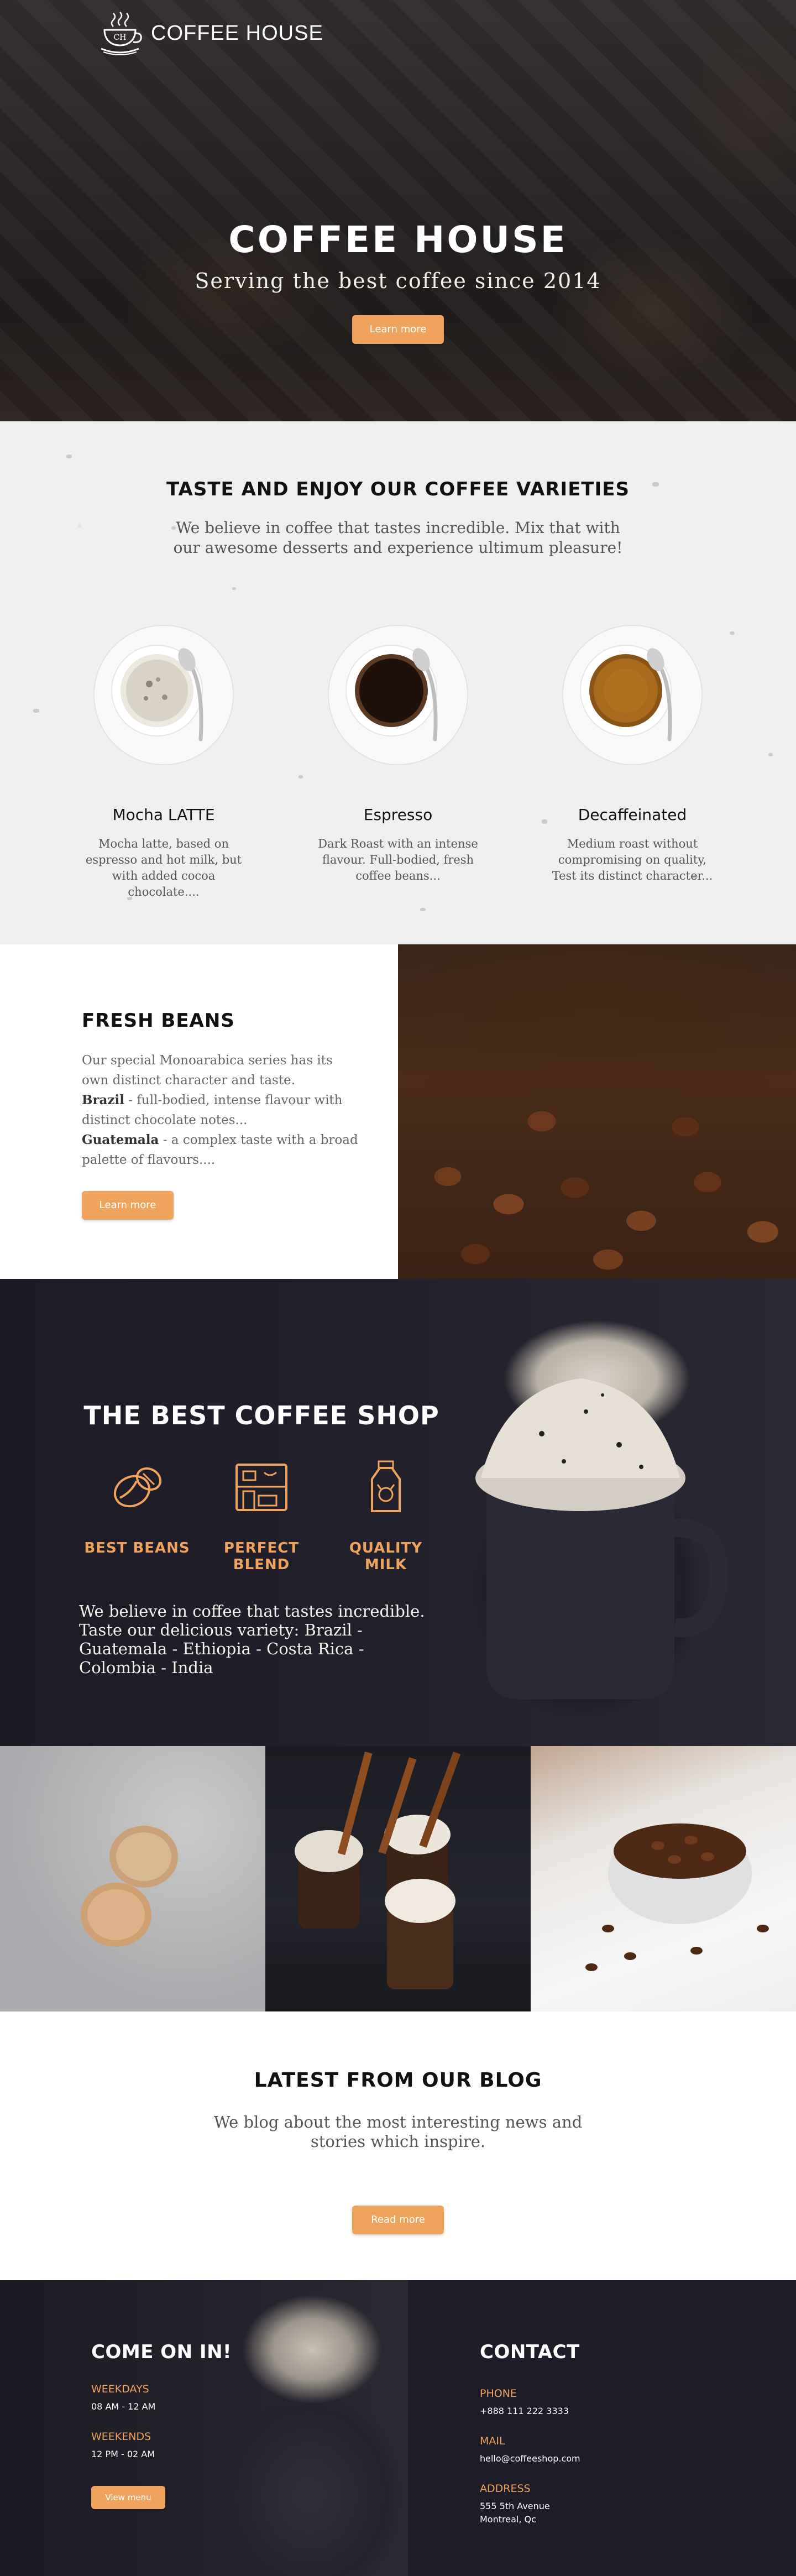  I want to click on origin-label: Guatemala, so click(121, 1139).